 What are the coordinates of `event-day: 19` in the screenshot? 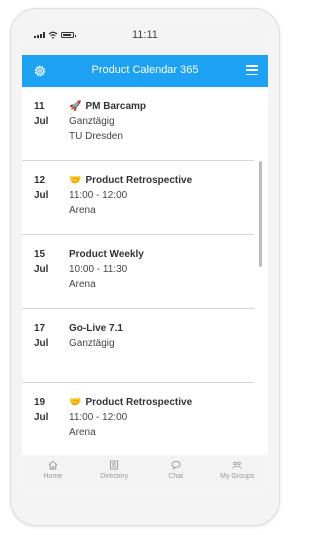 It's located at (40, 402).